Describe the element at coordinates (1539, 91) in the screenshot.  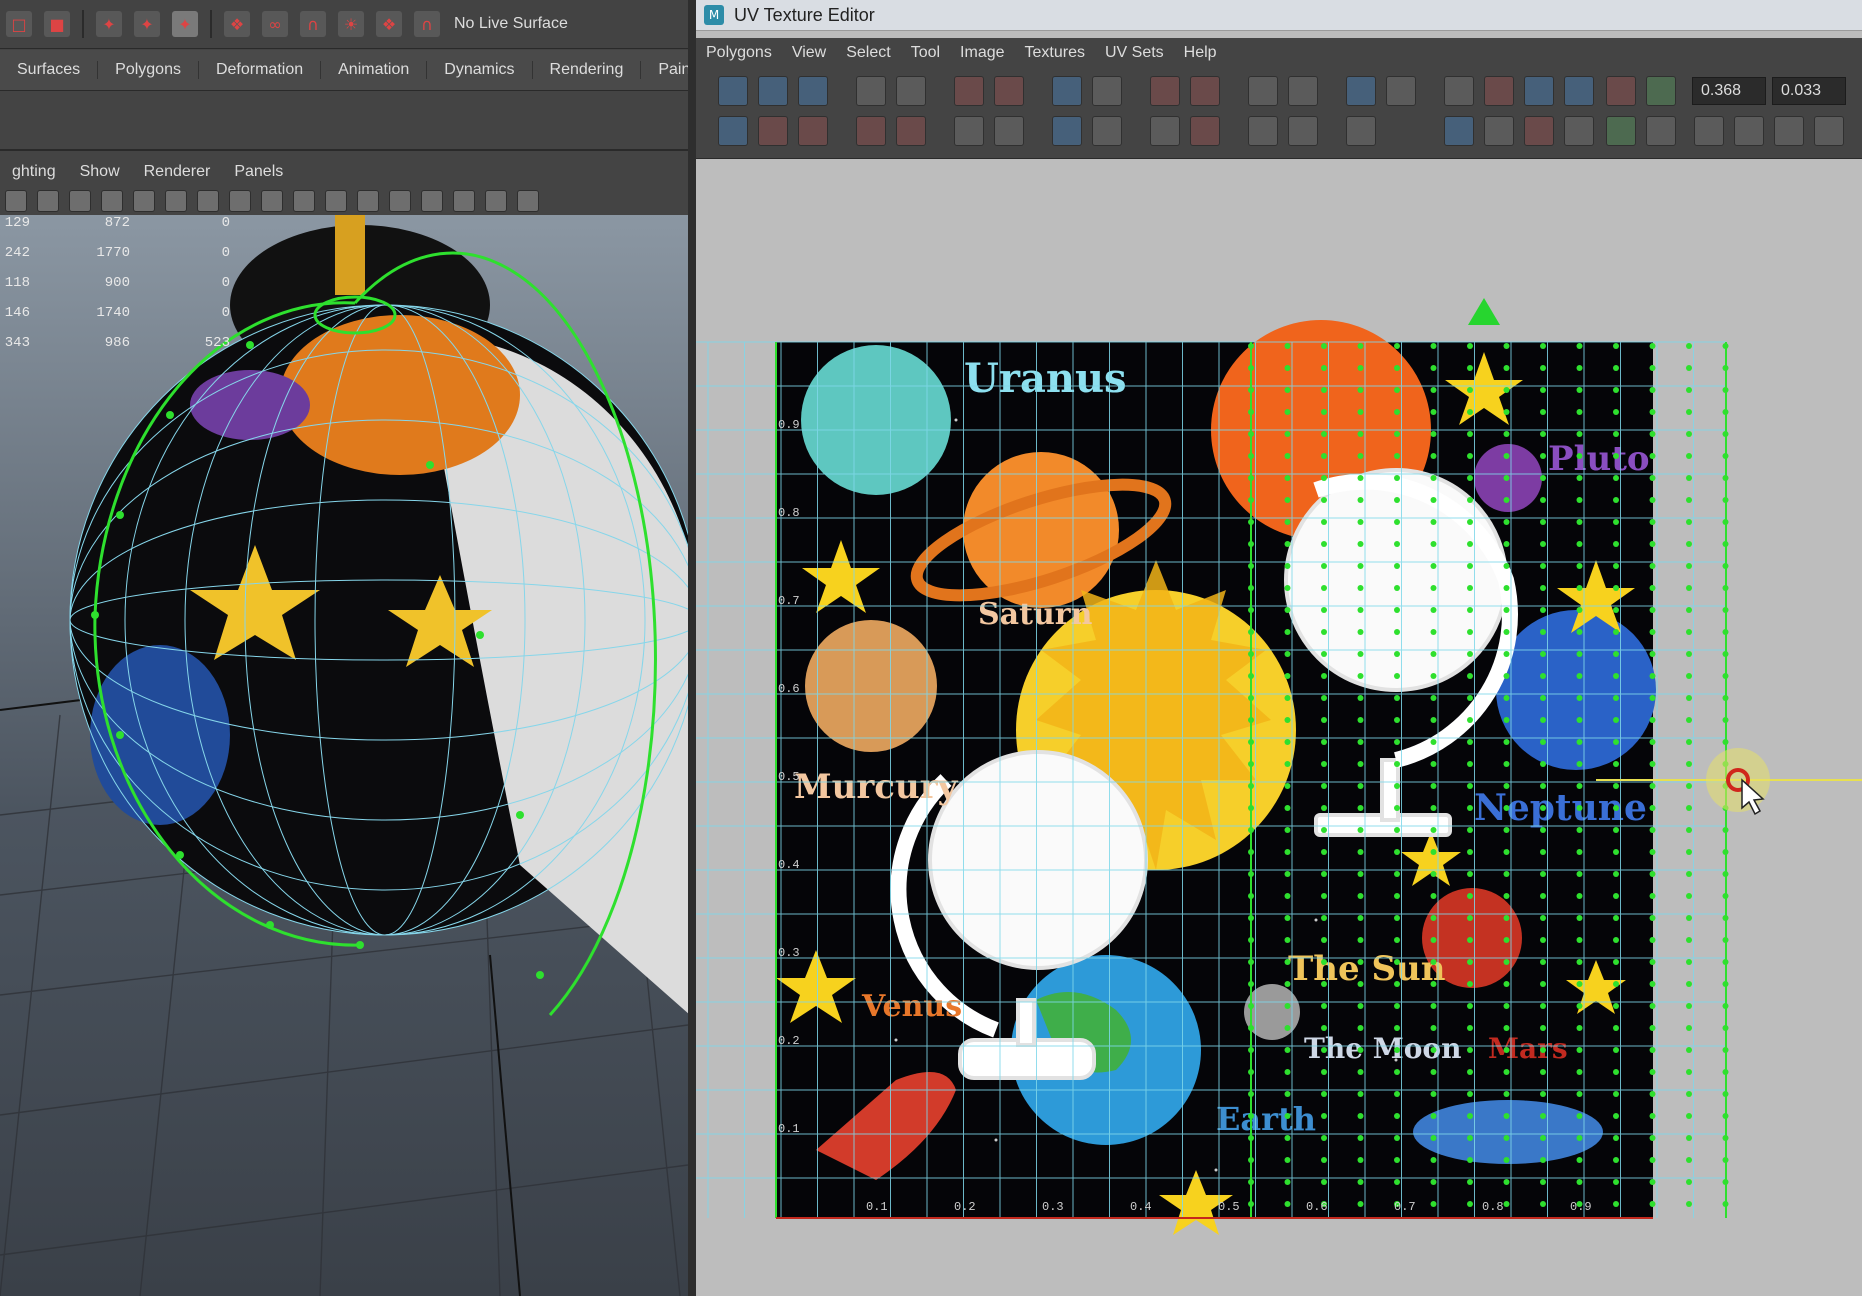
I see `shaded-uv-icon` at that location.